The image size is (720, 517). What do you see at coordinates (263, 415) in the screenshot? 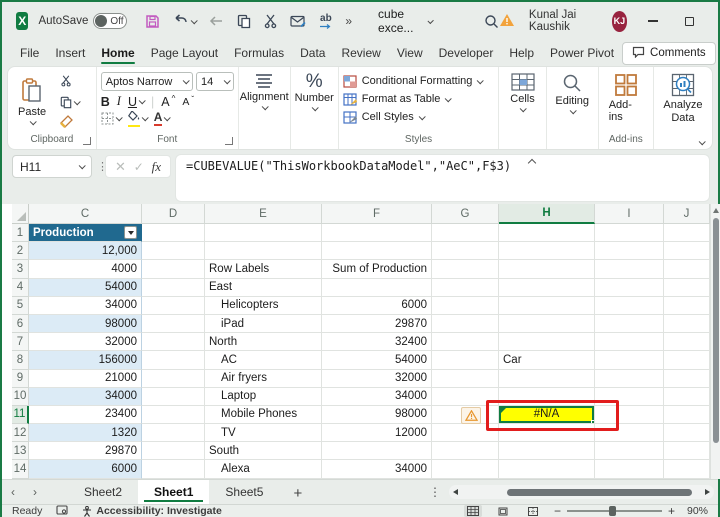
I see `cell-e11: Mobile Phones` at bounding box center [263, 415].